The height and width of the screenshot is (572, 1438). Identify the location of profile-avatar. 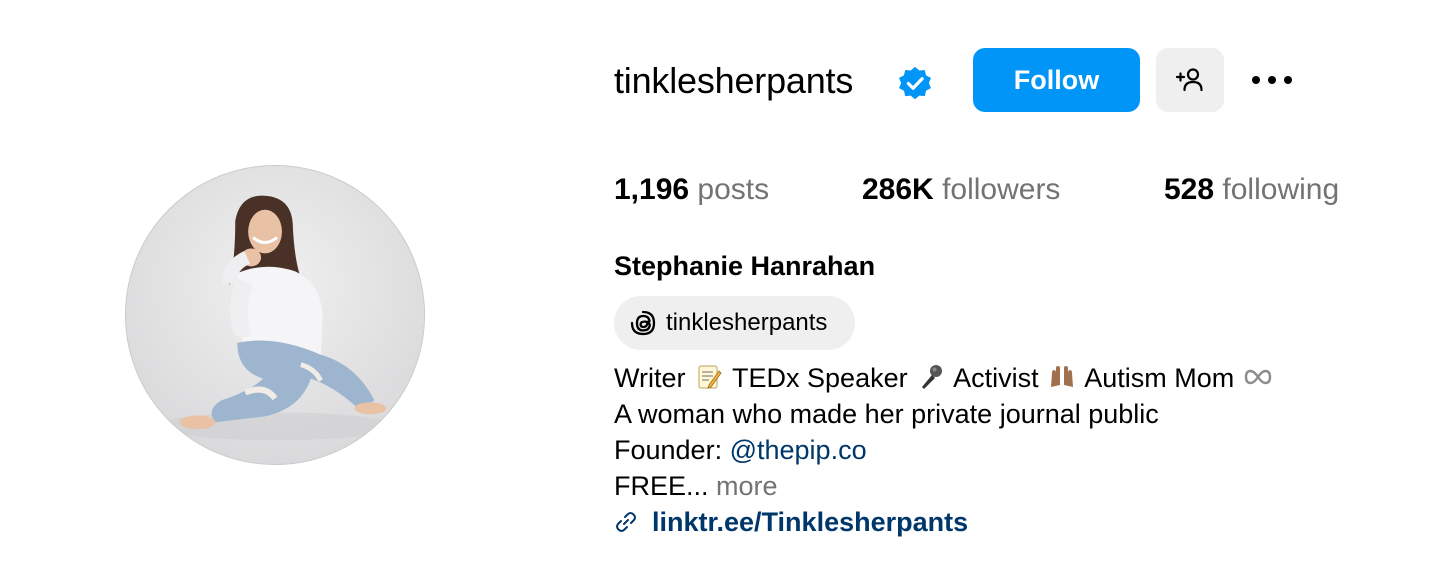
(275, 315).